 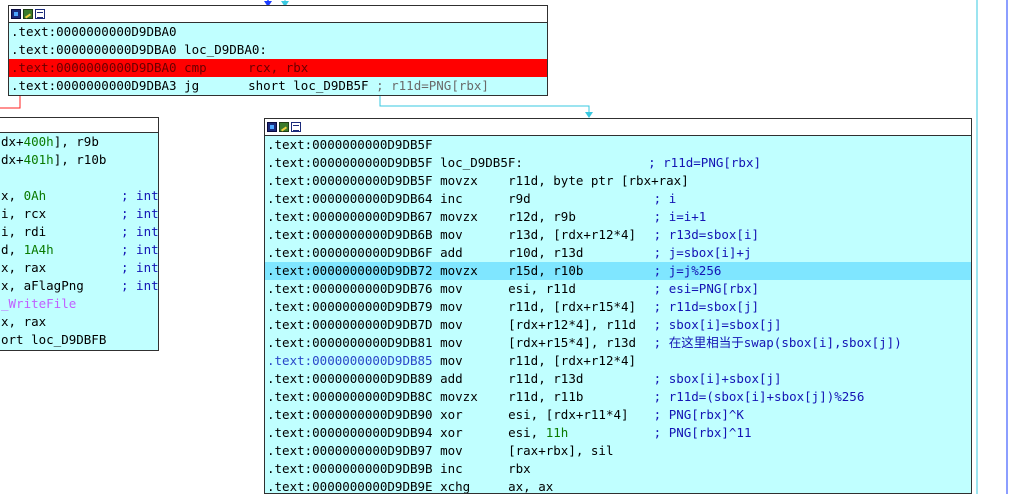 I want to click on asm-line: .text:0000000000D9DB5F, so click(x=618, y=145).